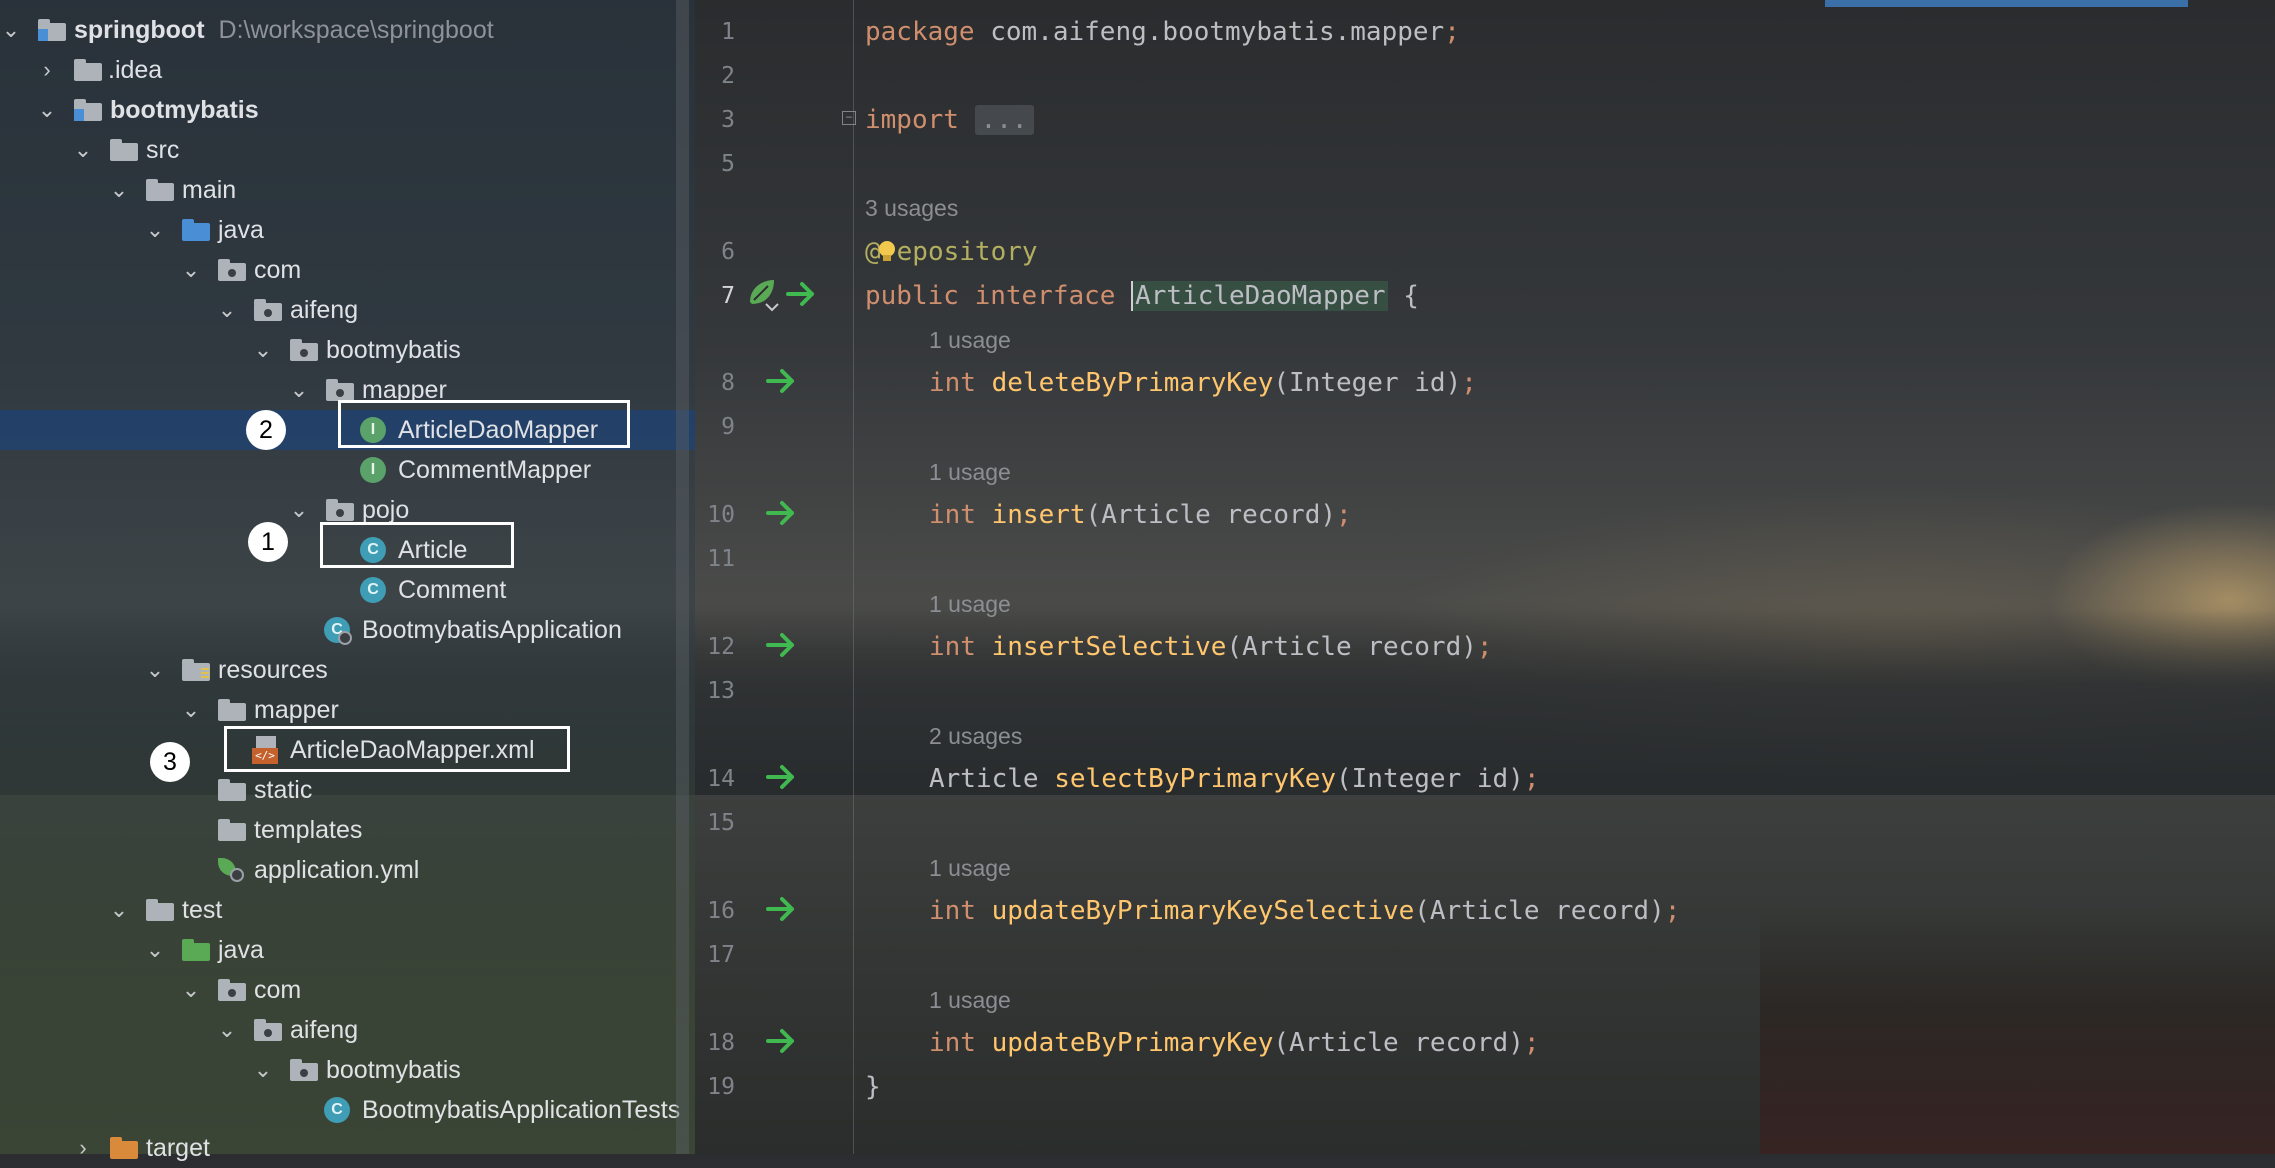 This screenshot has height=1168, width=2275. What do you see at coordinates (721, 823) in the screenshot?
I see `line-number: 15` at bounding box center [721, 823].